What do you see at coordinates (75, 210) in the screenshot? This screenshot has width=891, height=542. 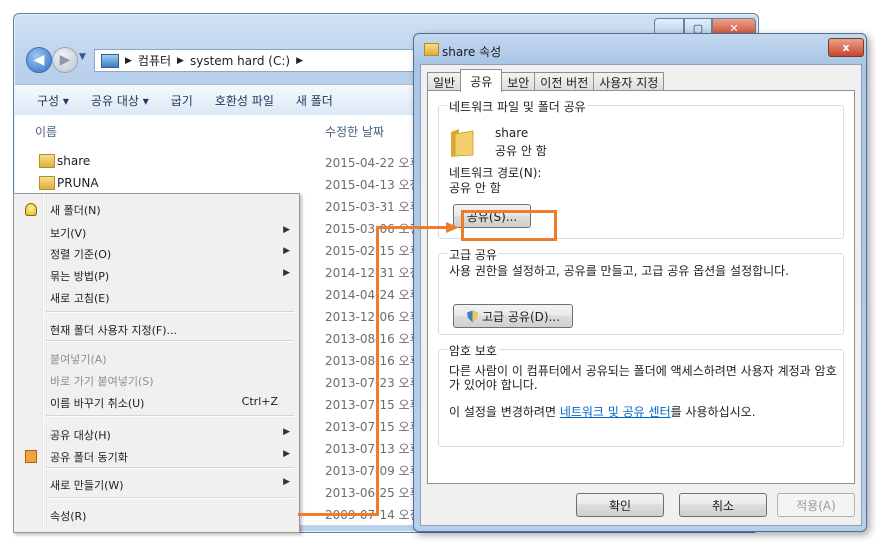 I see `menu-item-label: 새 폴더(N)` at bounding box center [75, 210].